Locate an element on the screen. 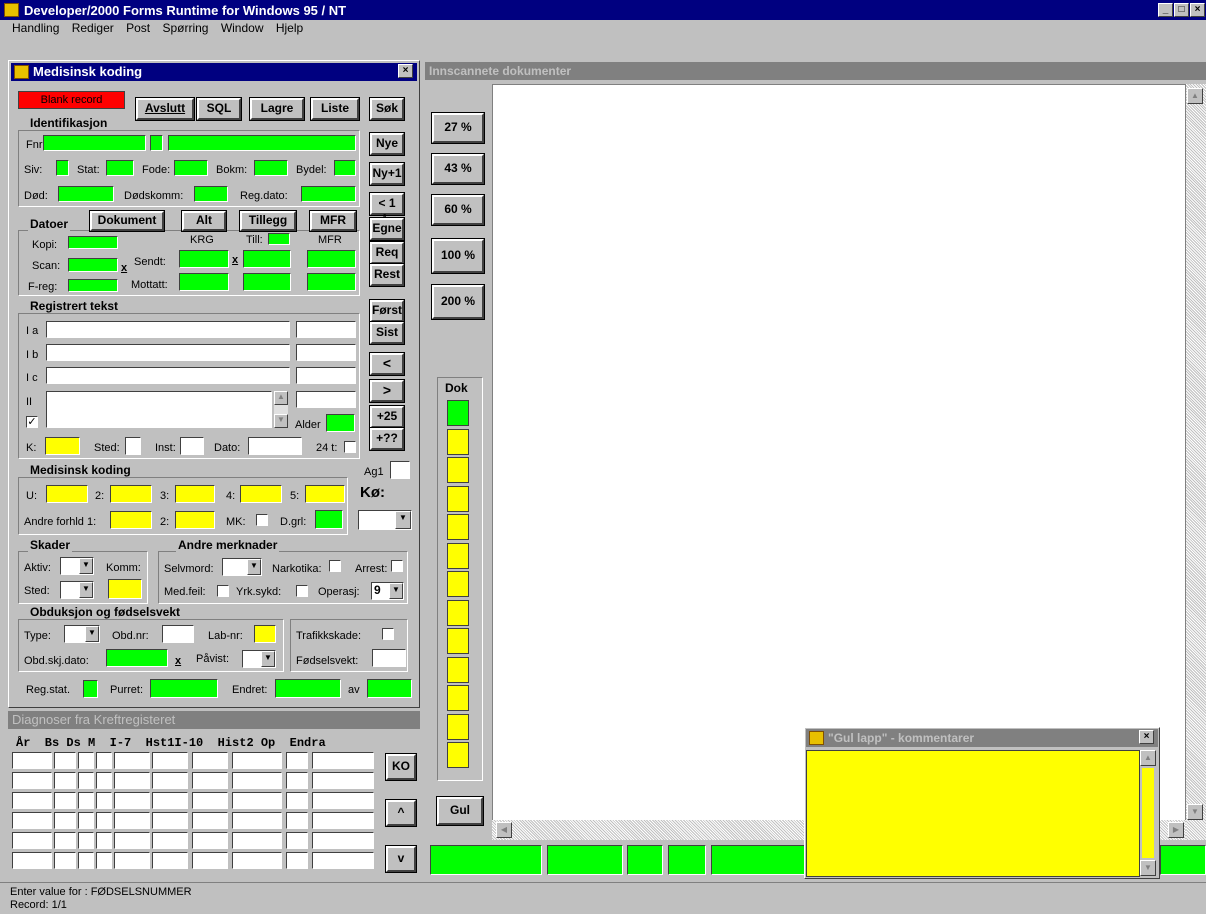  req-button: Req is located at coordinates (387, 253).